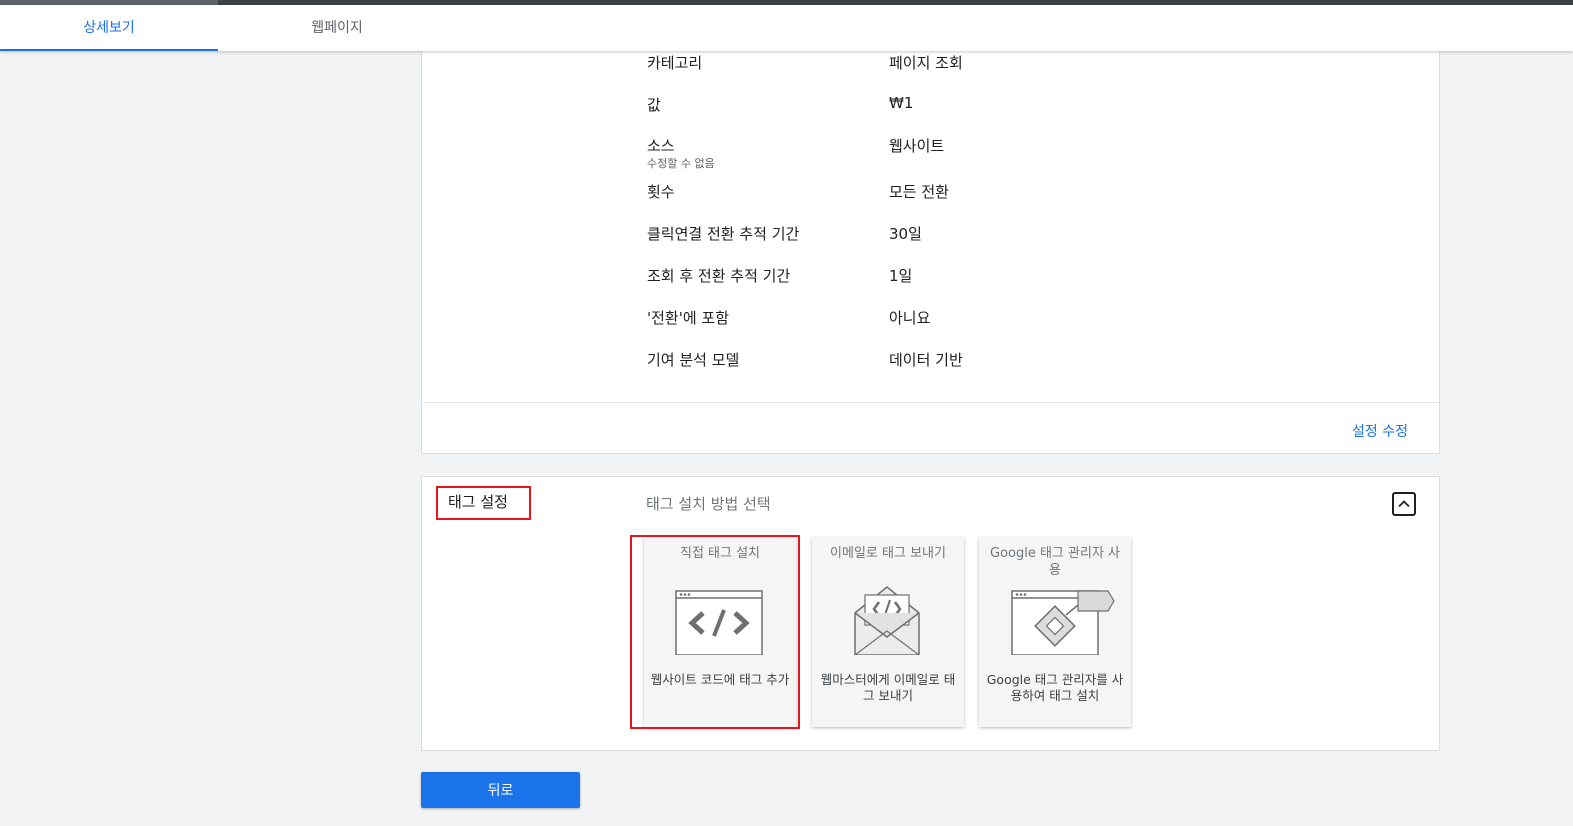 The width and height of the screenshot is (1573, 826). I want to click on setting-label: 카테고리, so click(675, 63).